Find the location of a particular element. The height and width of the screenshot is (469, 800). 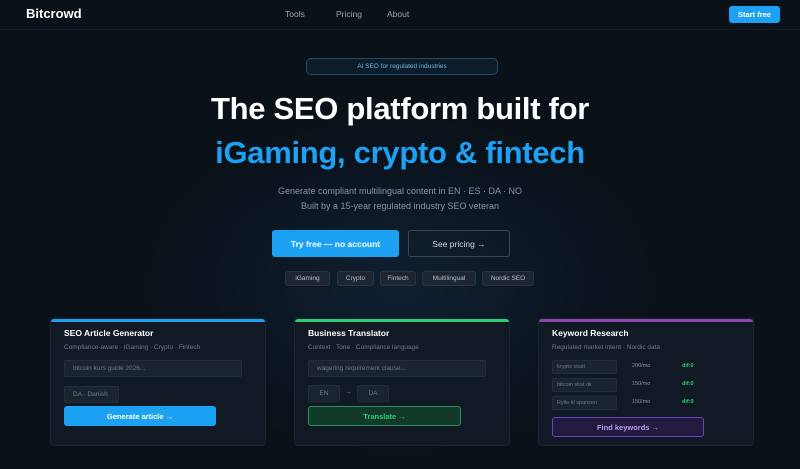

arrow-icon: → is located at coordinates (348, 392).